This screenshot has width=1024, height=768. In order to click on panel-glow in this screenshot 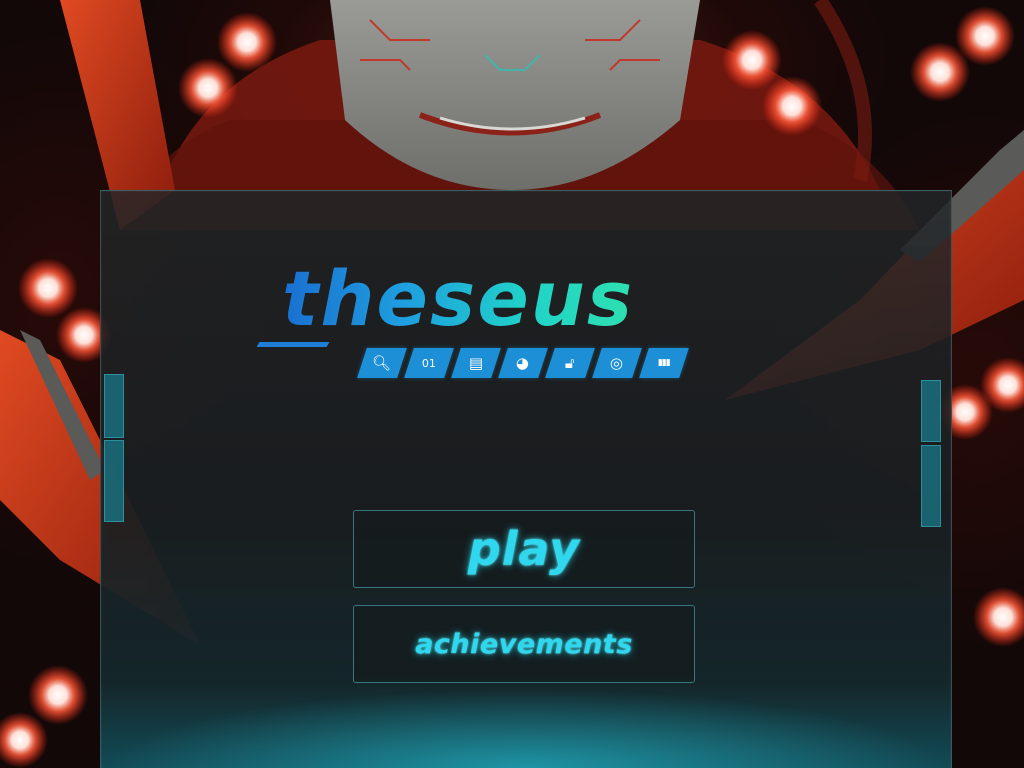, I will do `click(526, 723)`.